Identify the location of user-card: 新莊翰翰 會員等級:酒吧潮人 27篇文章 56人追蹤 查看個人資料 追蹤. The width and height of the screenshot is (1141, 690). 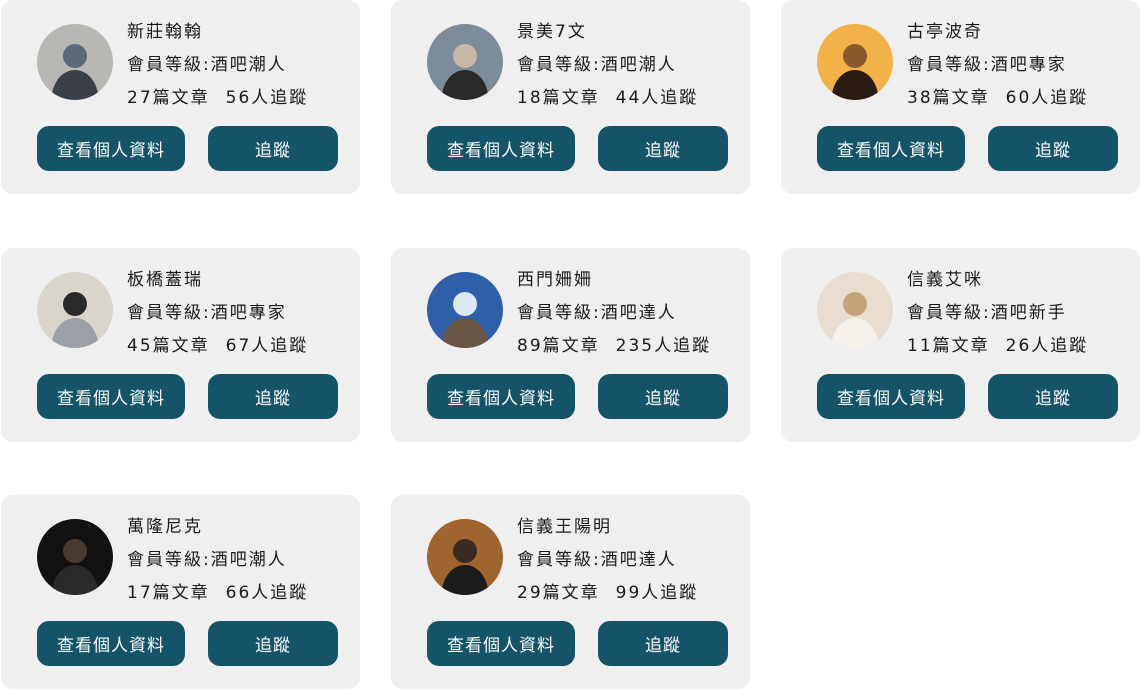
(180, 97).